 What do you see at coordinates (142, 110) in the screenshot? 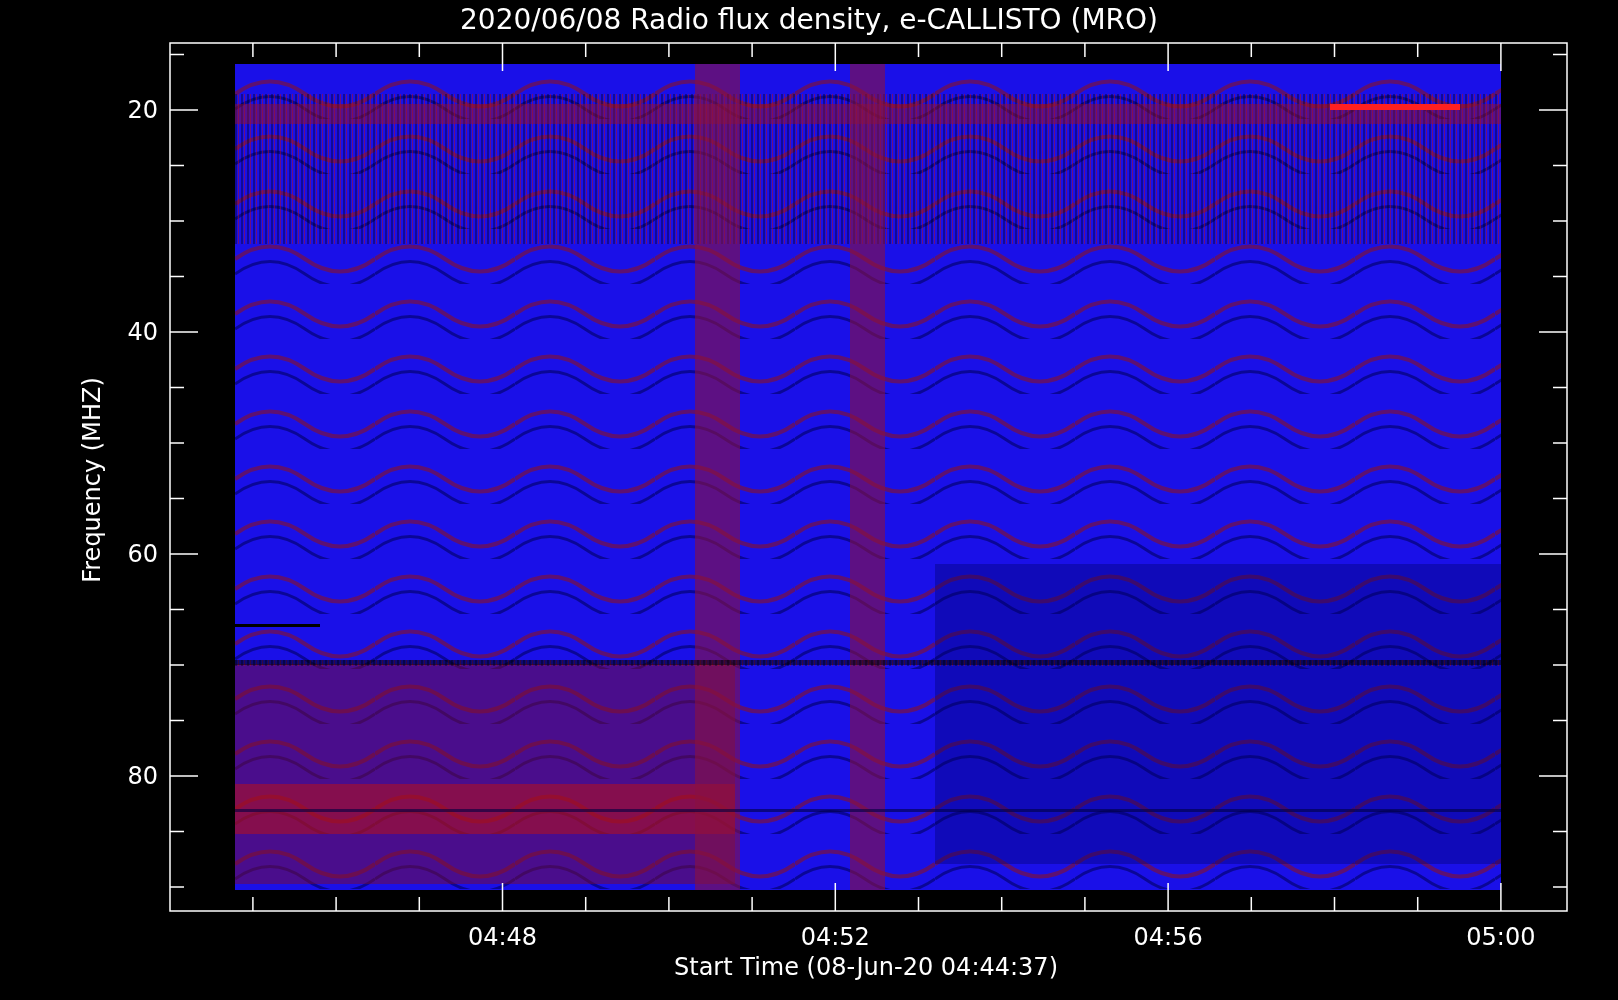
I see `axis-tick-label: 20` at bounding box center [142, 110].